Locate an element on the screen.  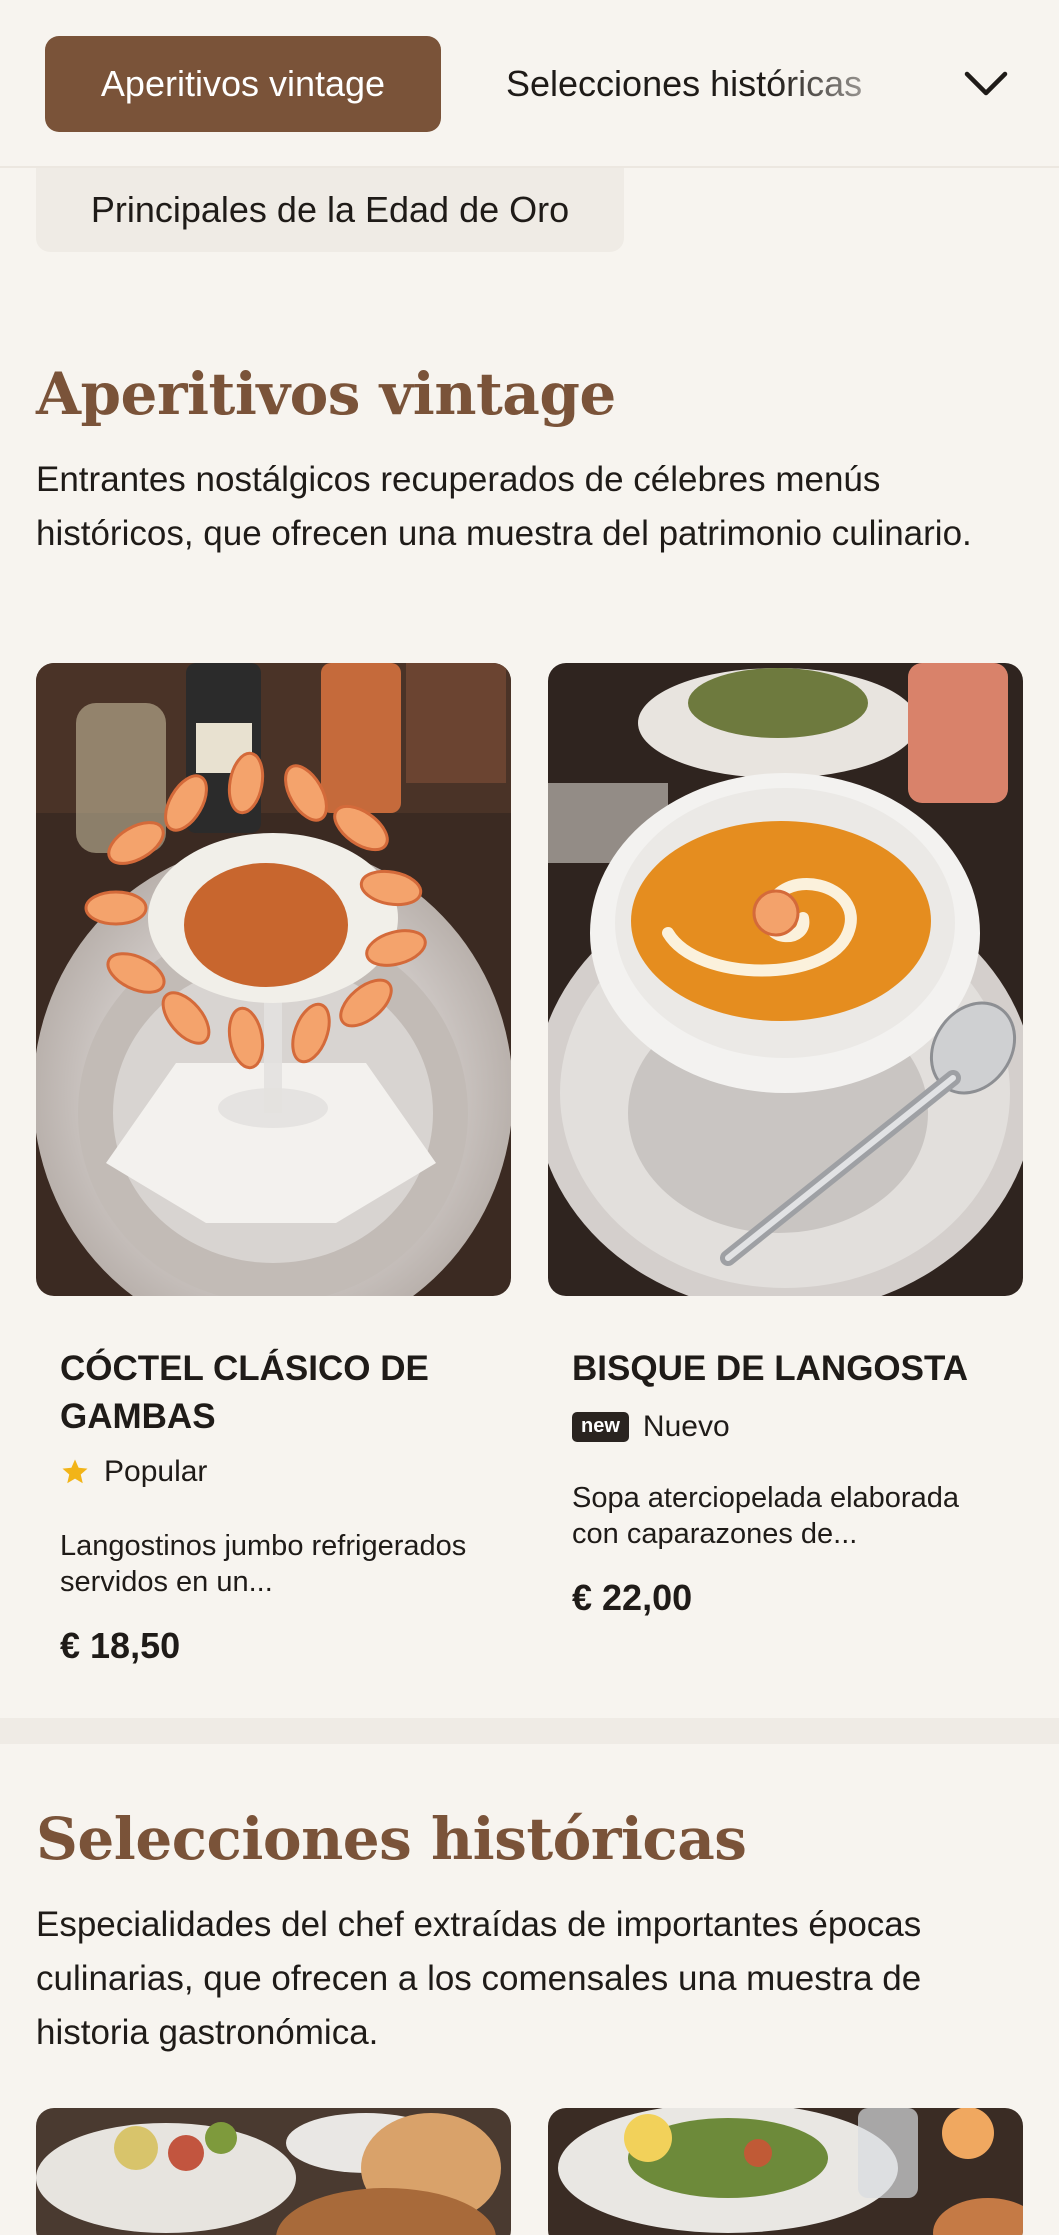
star-icon is located at coordinates (75, 1472).